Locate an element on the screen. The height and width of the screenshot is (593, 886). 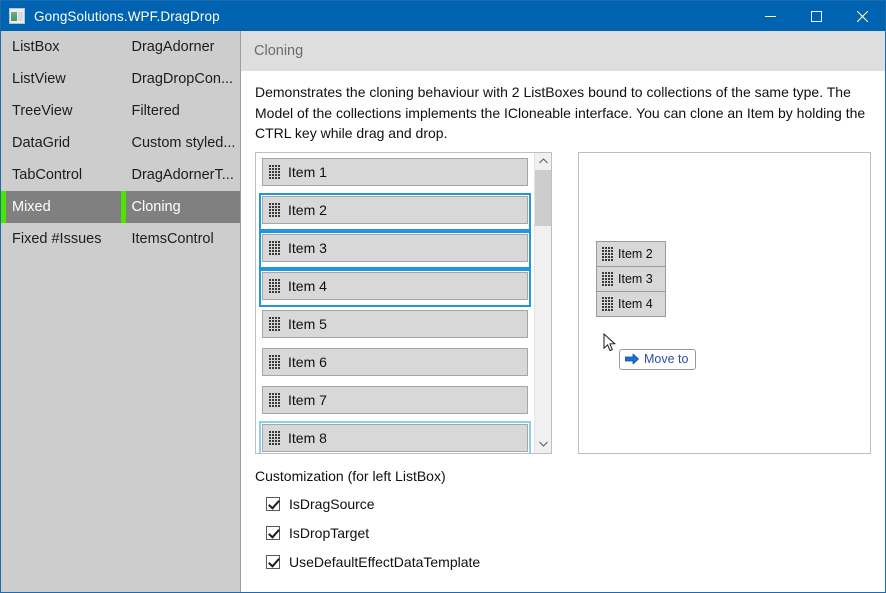
usedefaulteffectdatatemplate-checkbox is located at coordinates (273, 561).